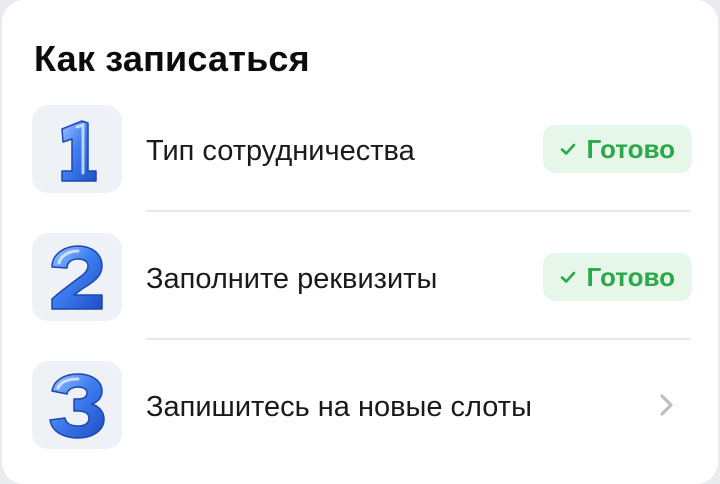  Describe the element at coordinates (77, 277) in the screenshot. I see `balloon-digit-two-icon` at that location.